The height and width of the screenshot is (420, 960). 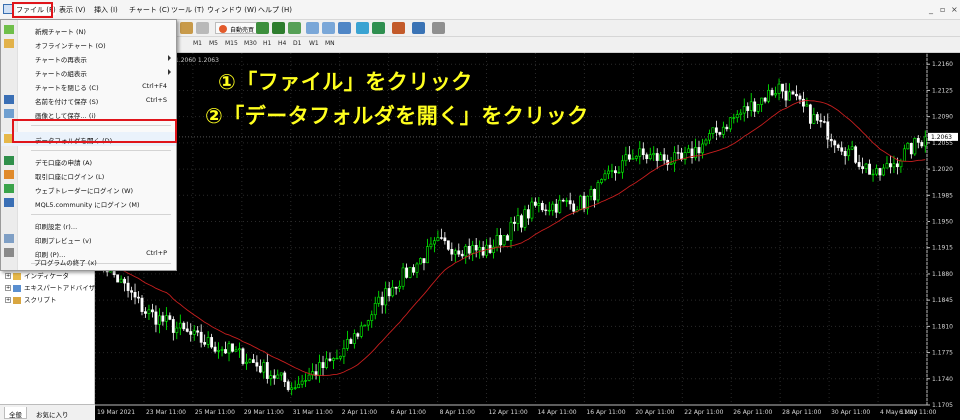 I want to click on menu-chart: チャート (C), so click(x=149, y=10).